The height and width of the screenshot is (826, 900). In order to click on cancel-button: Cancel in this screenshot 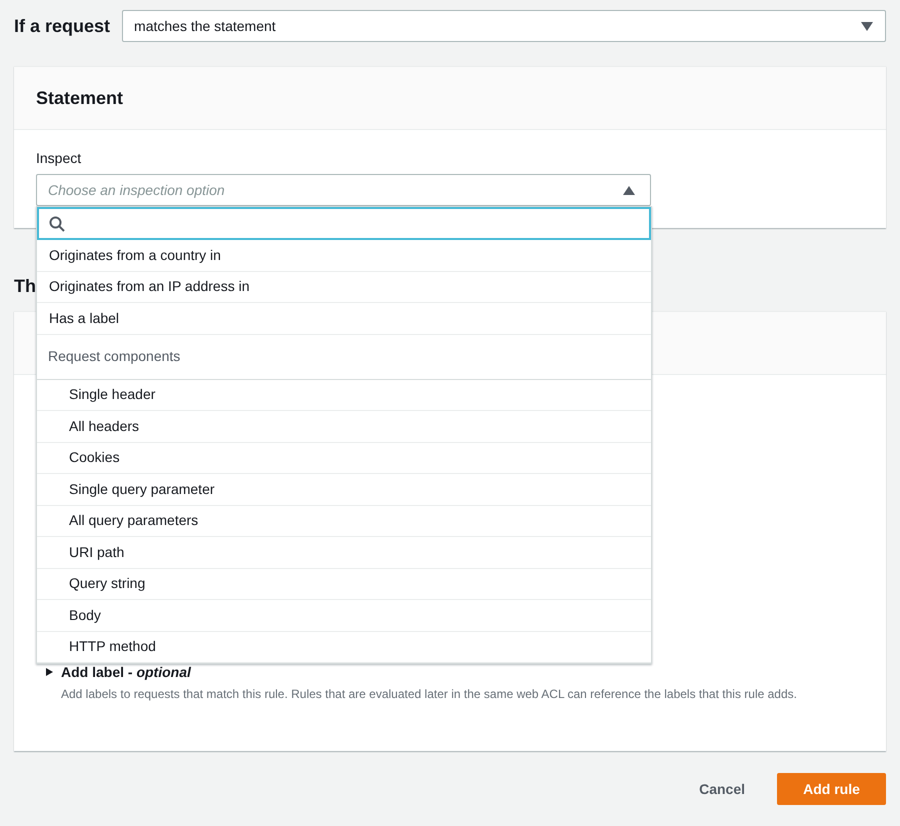, I will do `click(722, 789)`.